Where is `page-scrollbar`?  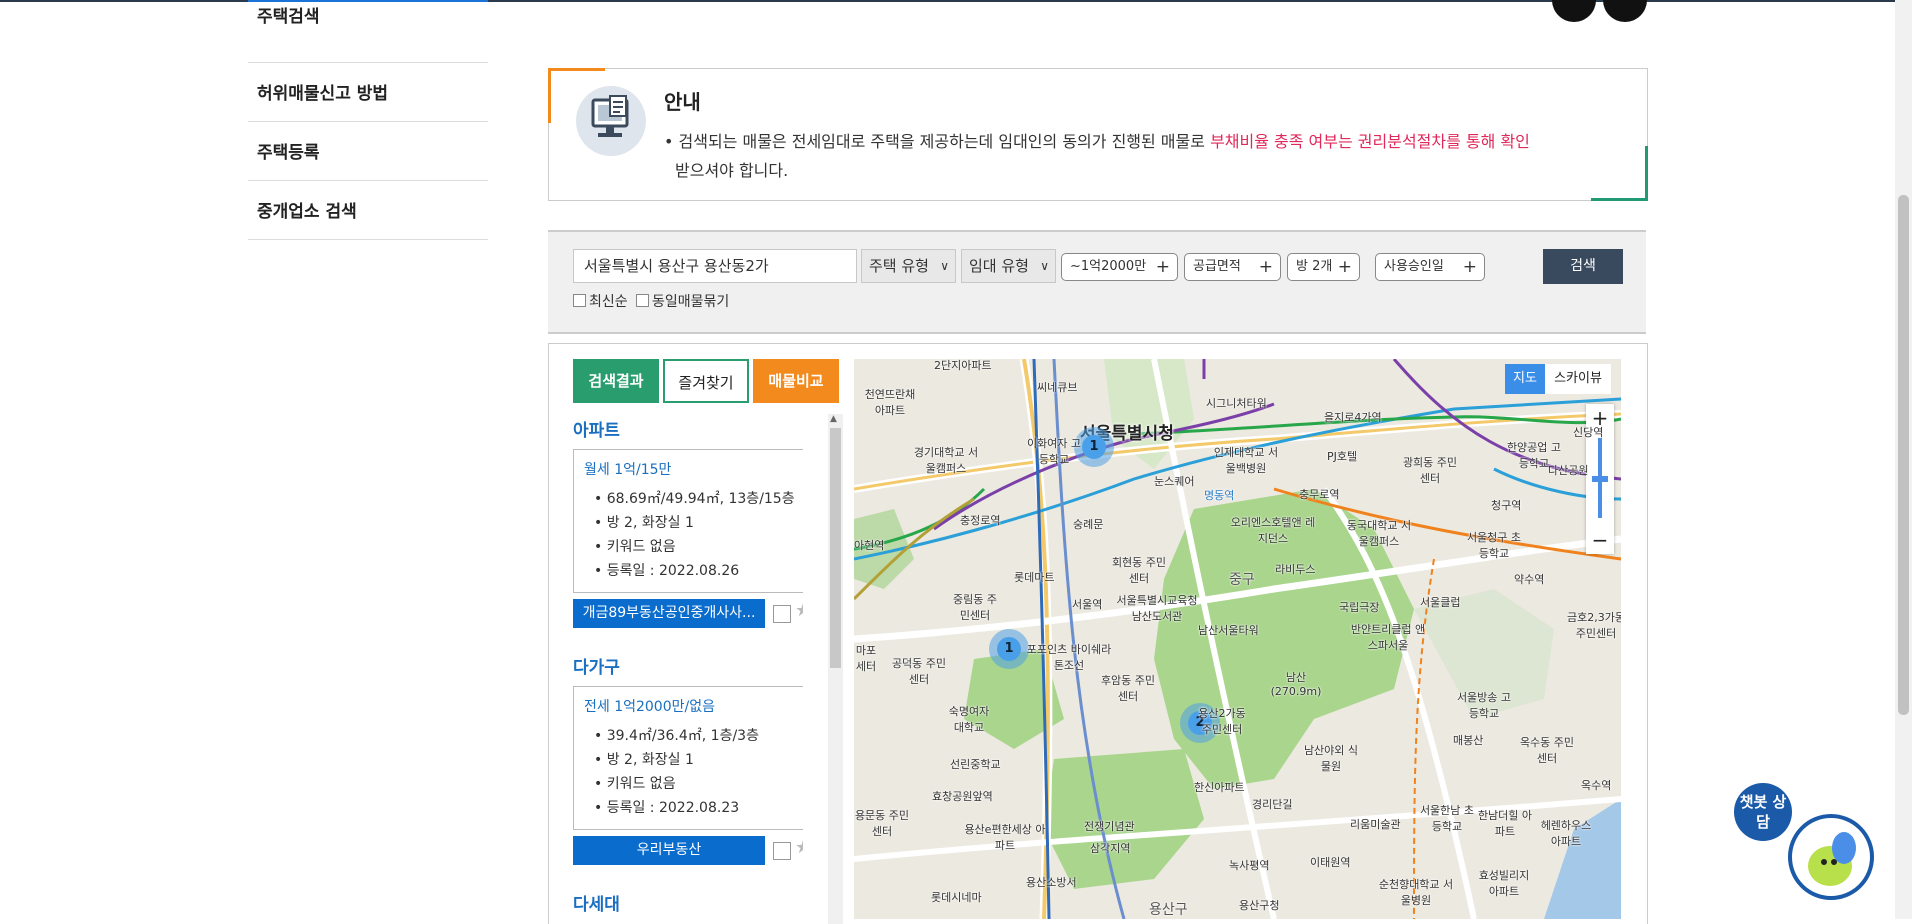 page-scrollbar is located at coordinates (1903, 459).